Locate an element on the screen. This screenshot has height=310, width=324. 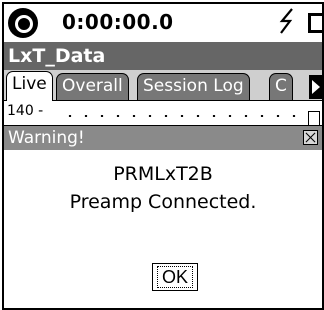
tab-scroll-right-button is located at coordinates (315, 87).